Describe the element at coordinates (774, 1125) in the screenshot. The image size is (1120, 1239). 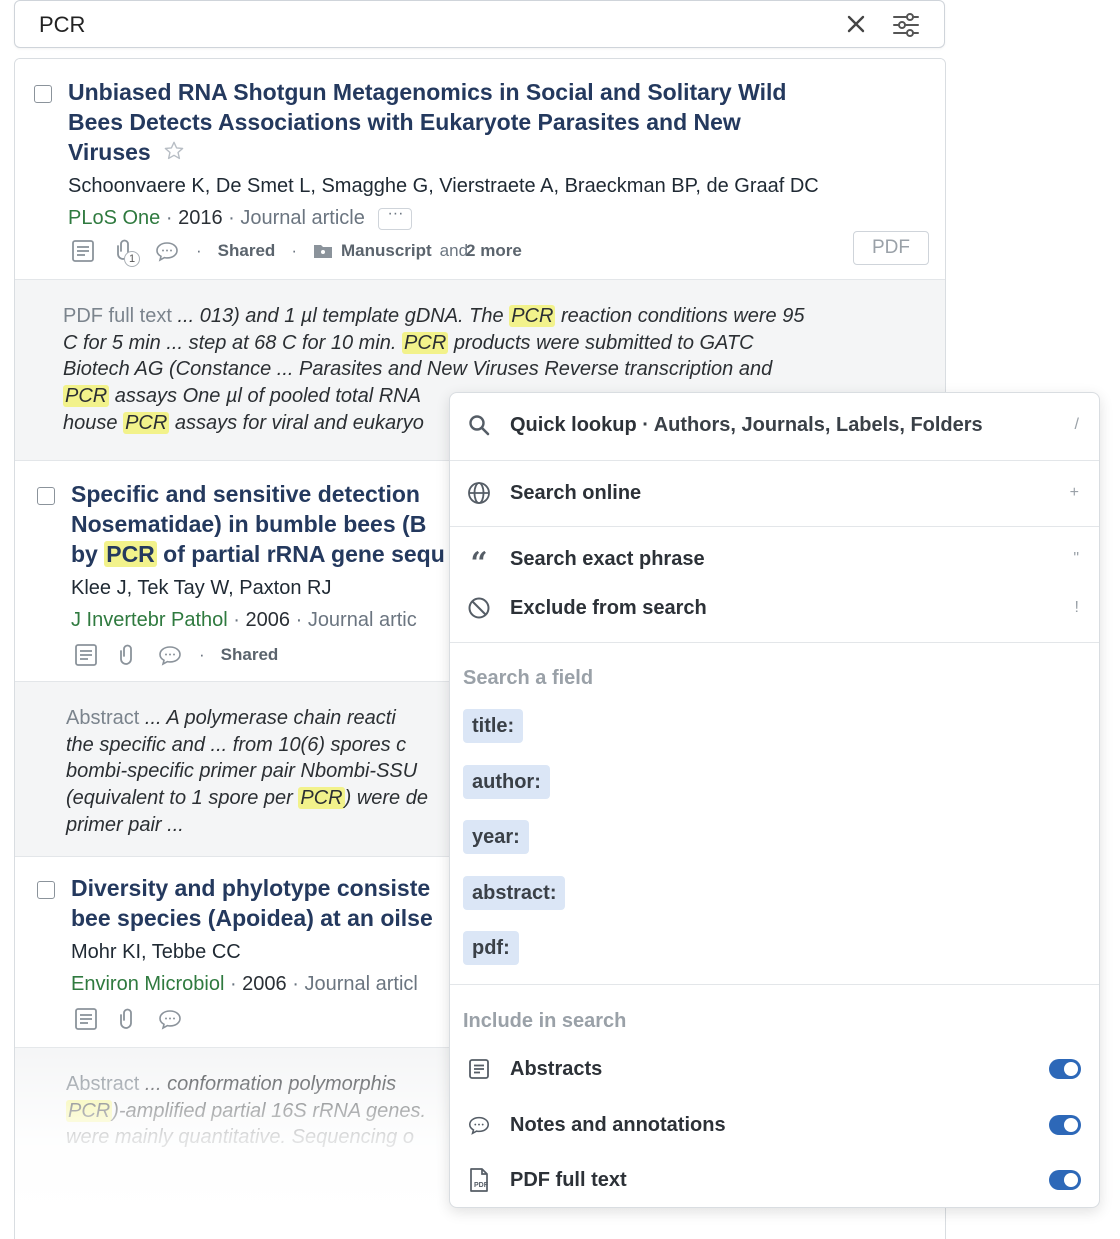
I see `include-notes-option: Notes and annotations` at that location.